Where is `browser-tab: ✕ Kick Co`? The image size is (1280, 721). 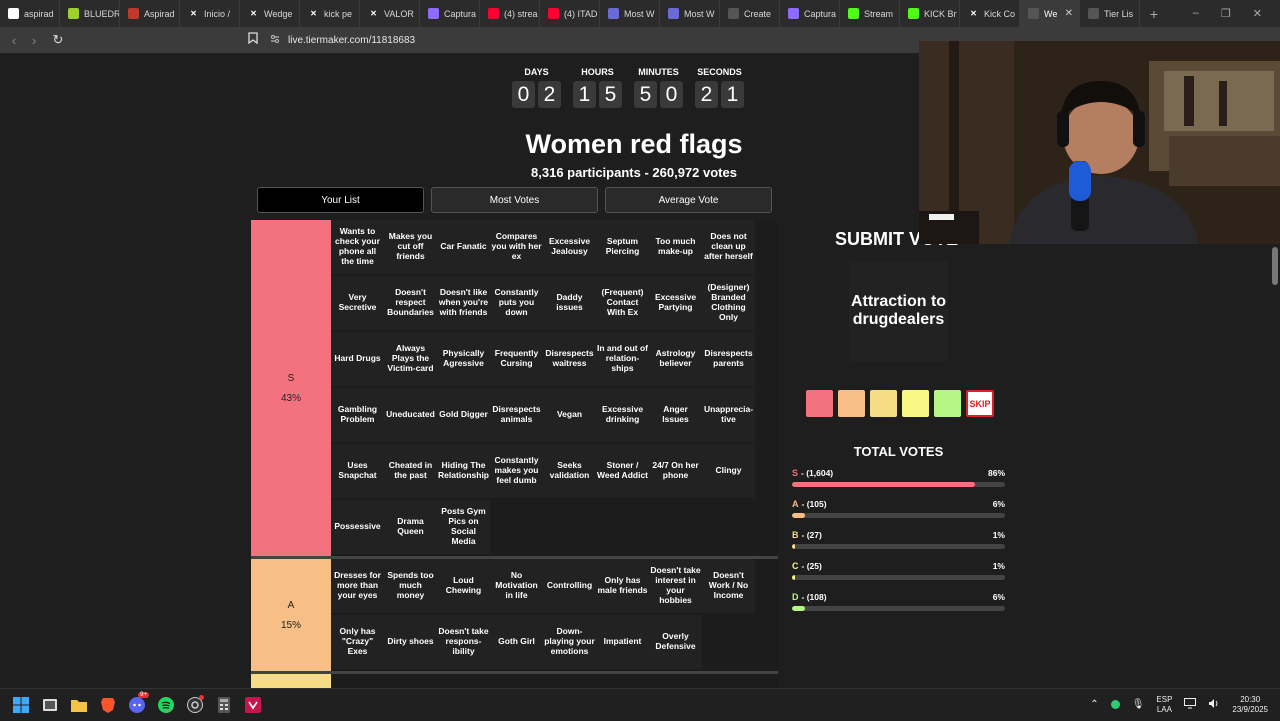 browser-tab: ✕ Kick Co is located at coordinates (990, 13).